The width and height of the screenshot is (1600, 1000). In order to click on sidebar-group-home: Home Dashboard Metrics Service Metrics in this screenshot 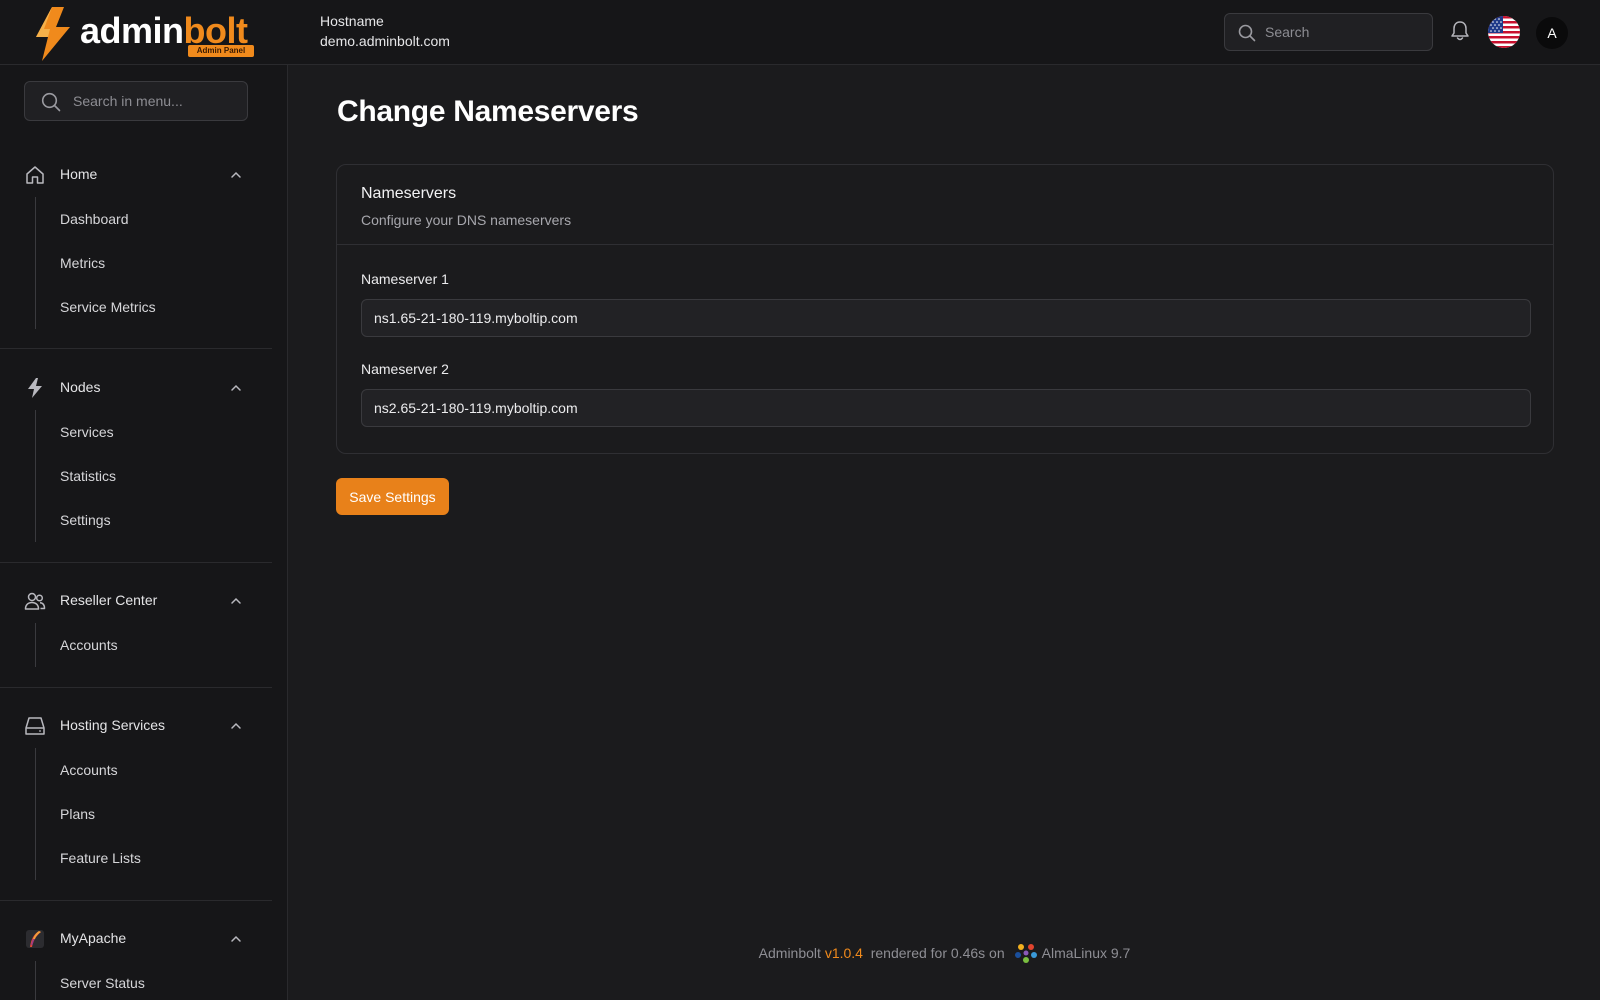, I will do `click(136, 242)`.